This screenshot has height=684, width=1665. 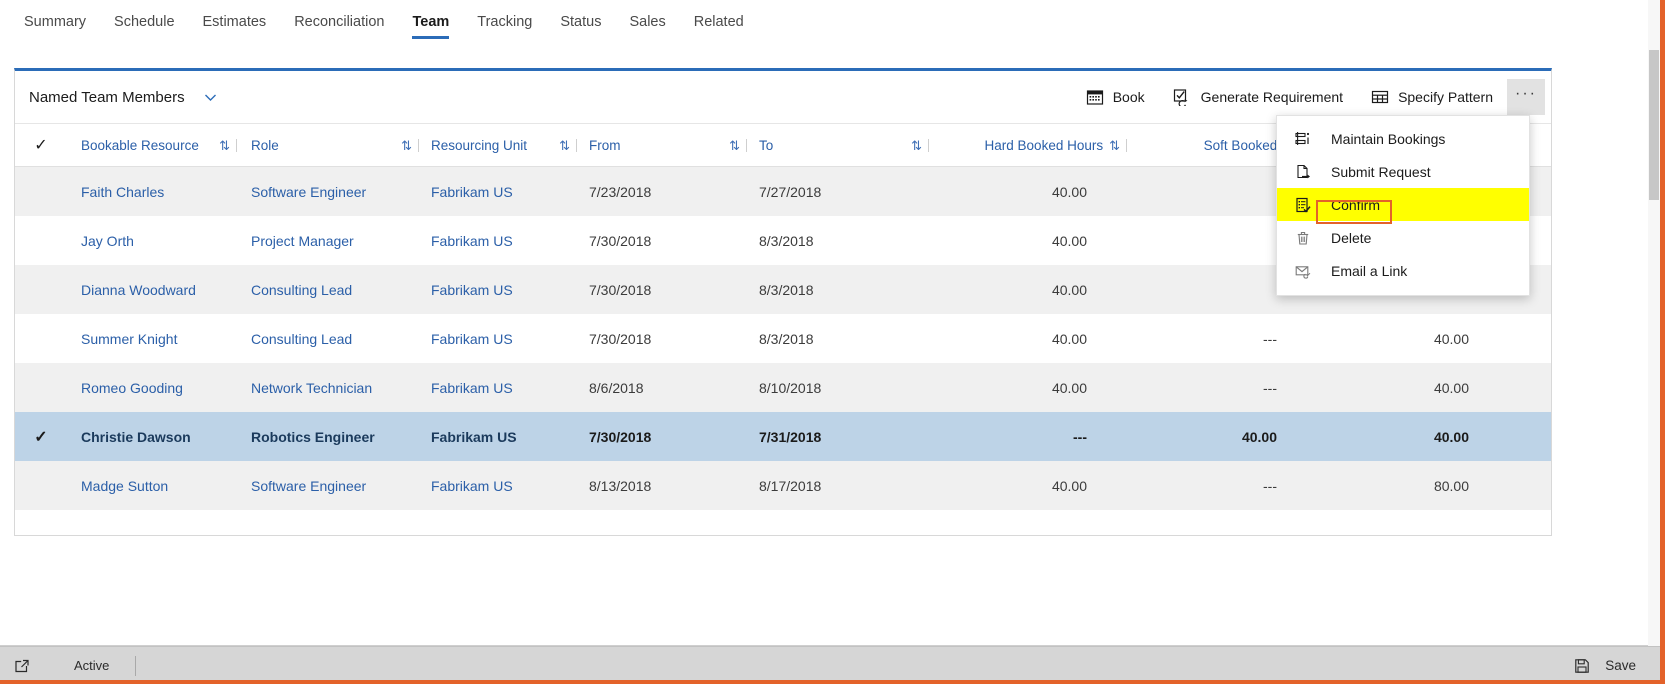 I want to click on menu-item-label: Delete, so click(x=1351, y=237).